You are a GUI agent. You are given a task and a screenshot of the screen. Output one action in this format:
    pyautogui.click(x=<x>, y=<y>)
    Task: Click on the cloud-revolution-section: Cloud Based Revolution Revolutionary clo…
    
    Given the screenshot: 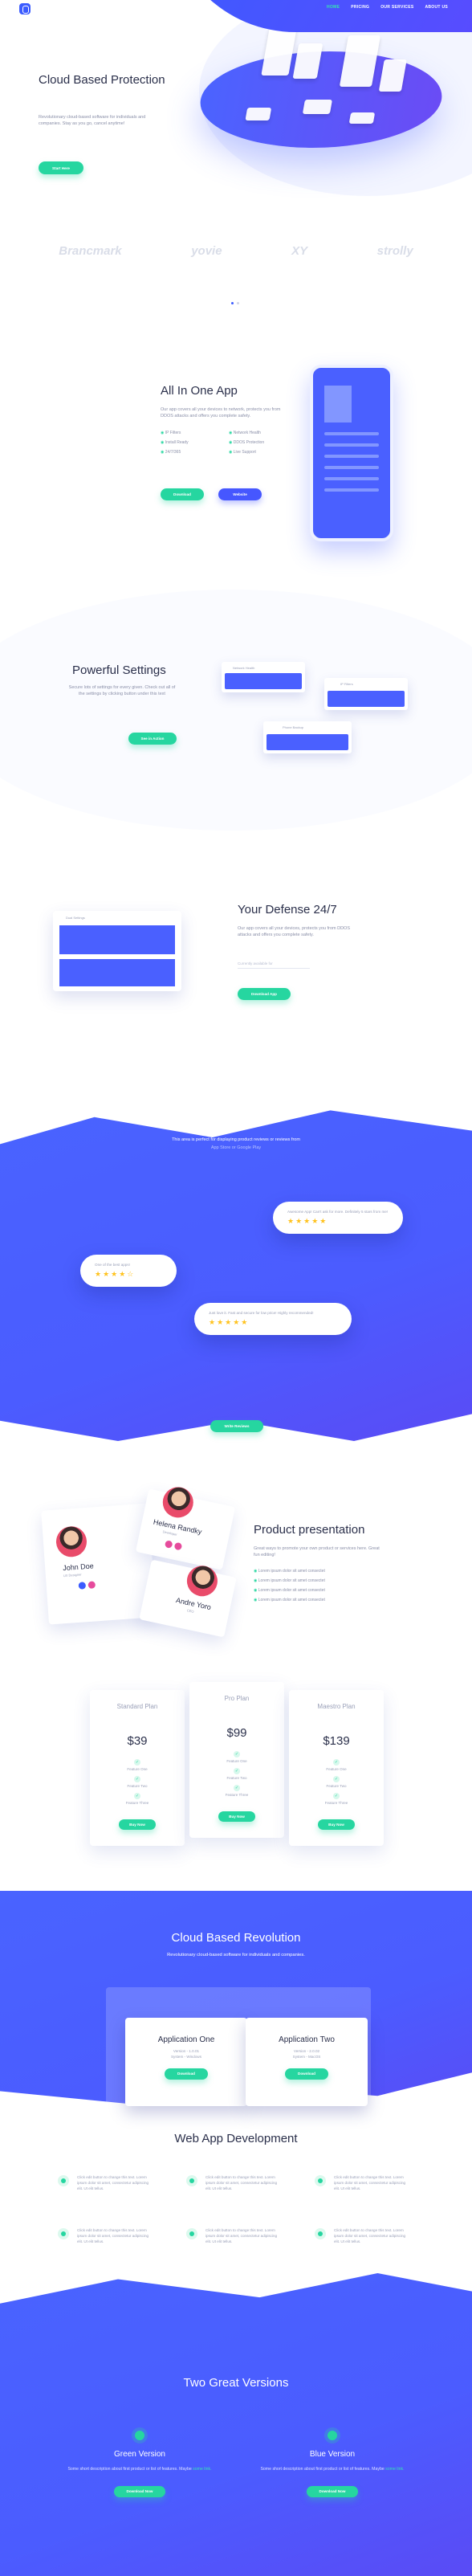 What is the action you would take?
    pyautogui.click(x=236, y=2011)
    